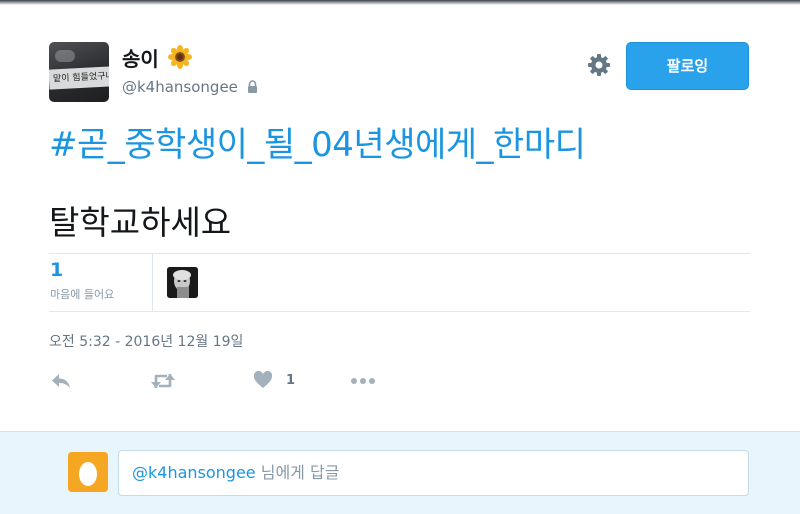  I want to click on tweet-text: 탈학교하세요, so click(140, 222).